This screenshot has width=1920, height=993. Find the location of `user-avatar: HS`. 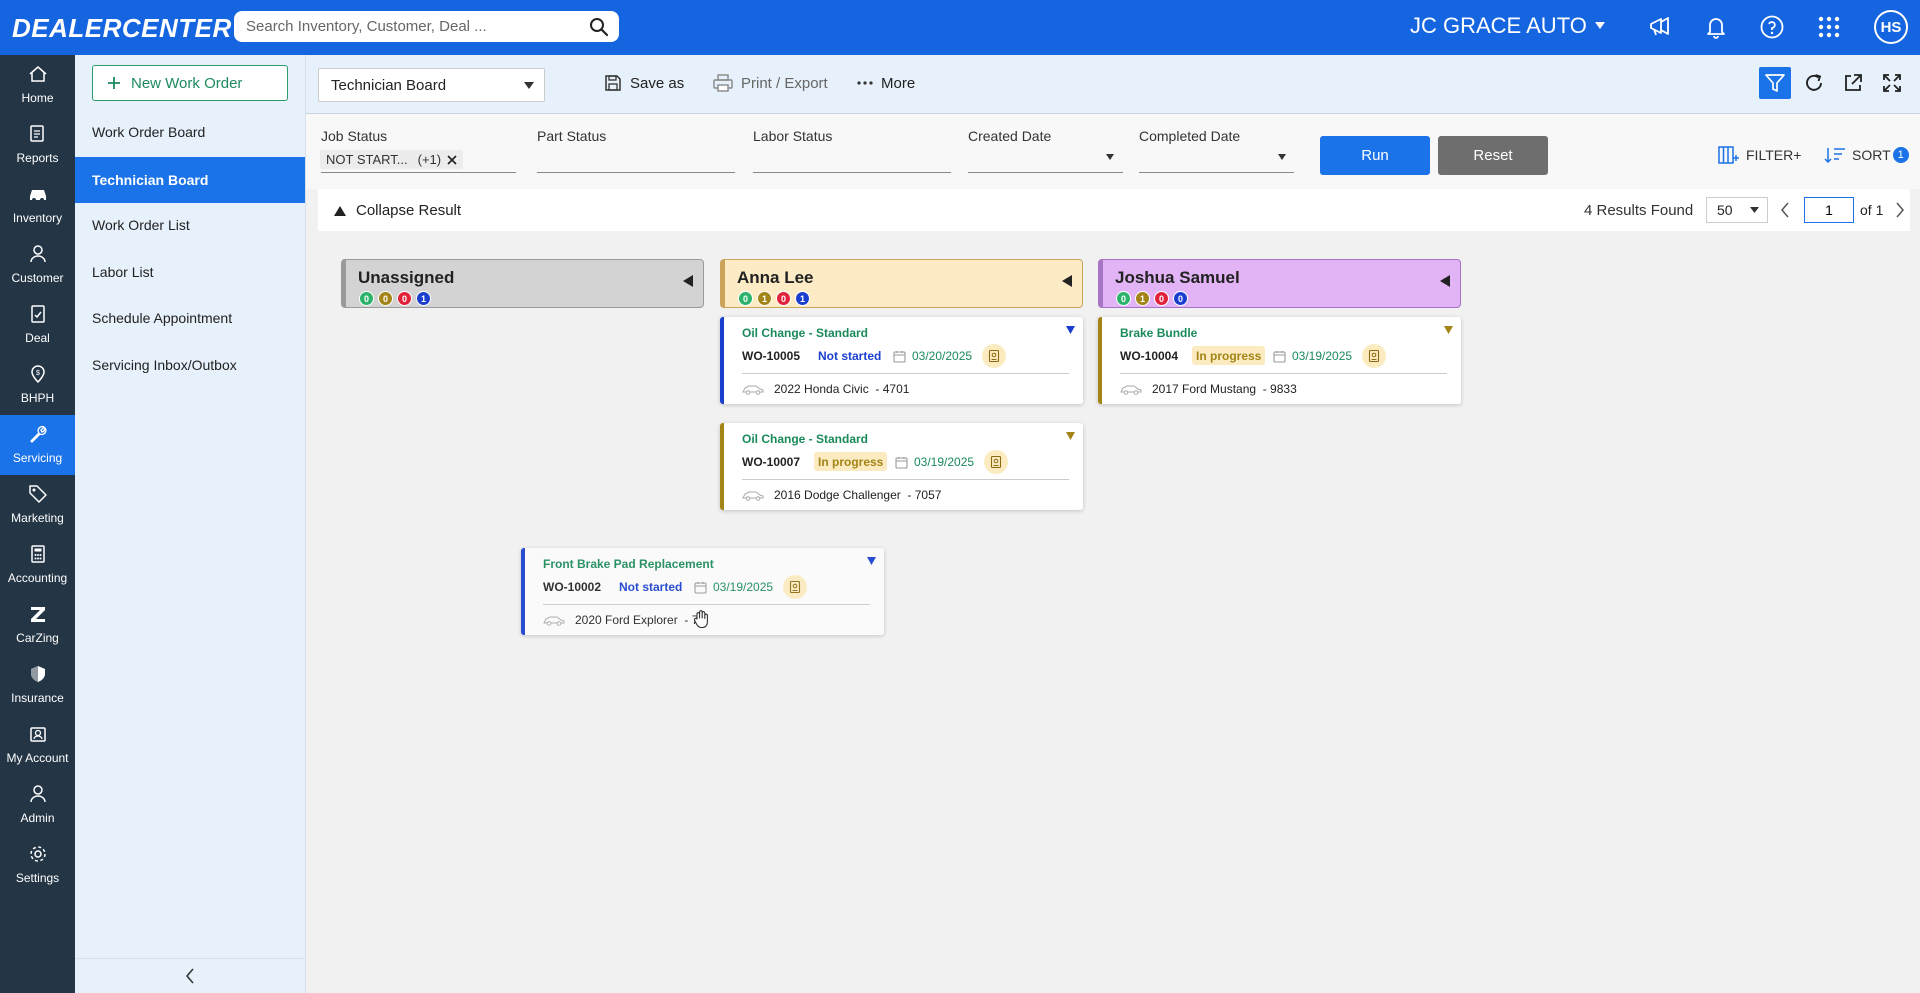

user-avatar: HS is located at coordinates (1891, 27).